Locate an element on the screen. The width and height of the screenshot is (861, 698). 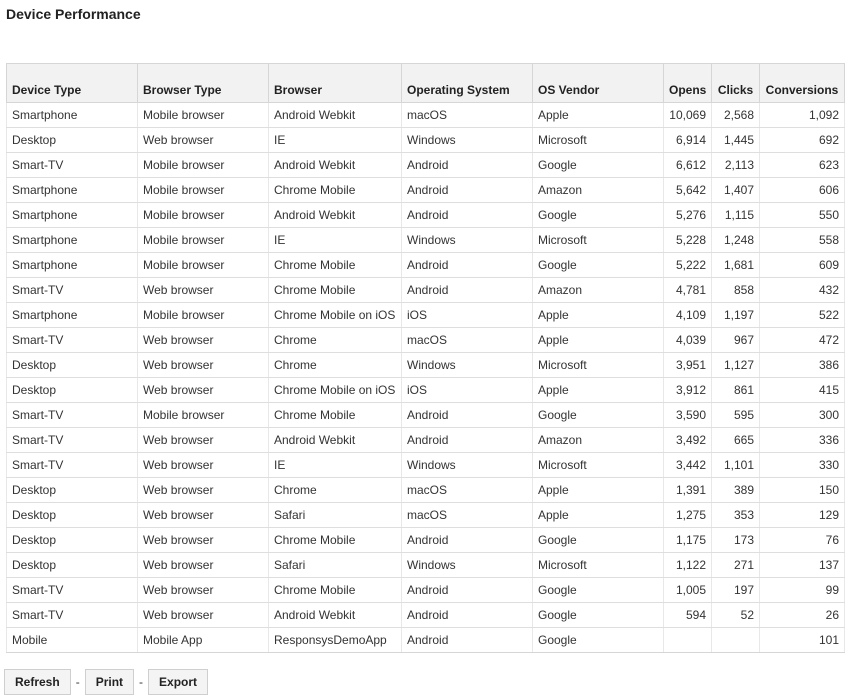
cell-opens: 6,914 is located at coordinates (687, 140).